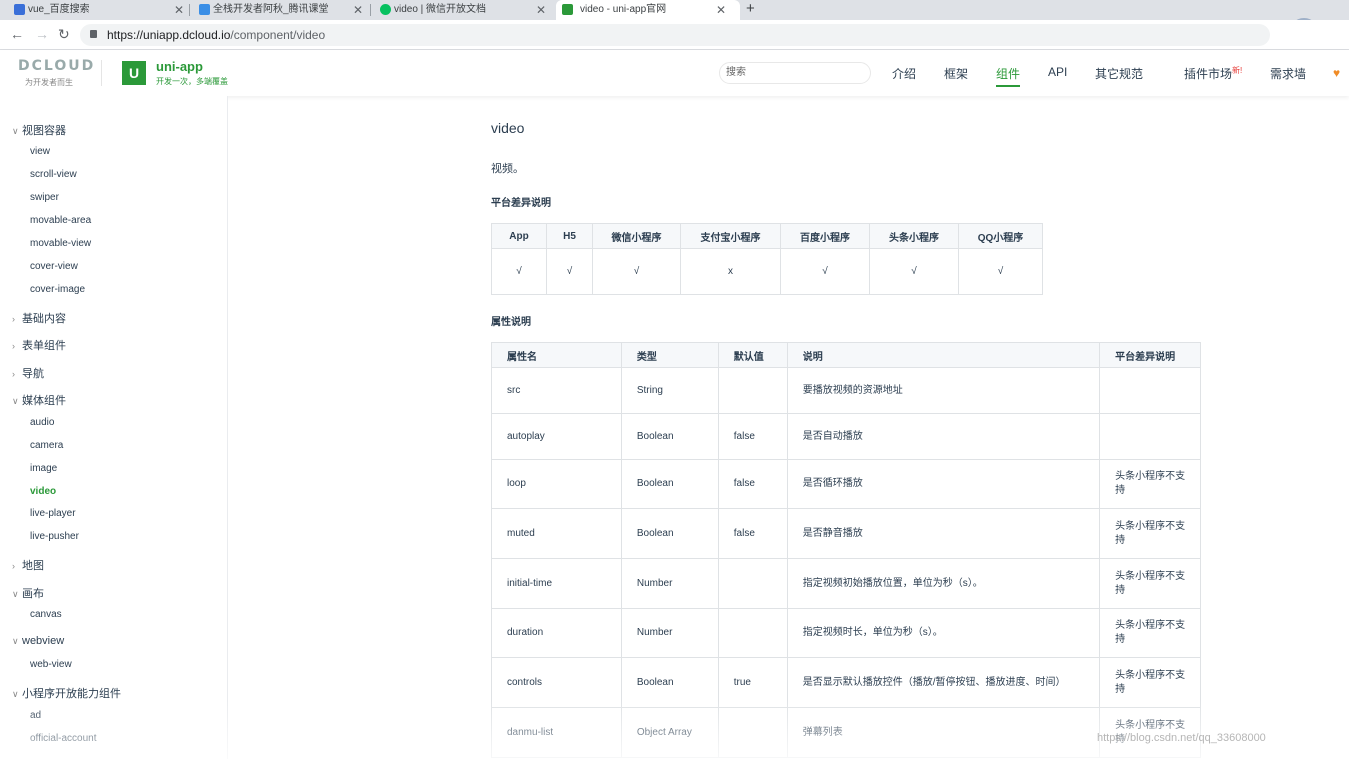  What do you see at coordinates (623, 9) in the screenshot?
I see `tab-title: video - uni-app官网` at bounding box center [623, 9].